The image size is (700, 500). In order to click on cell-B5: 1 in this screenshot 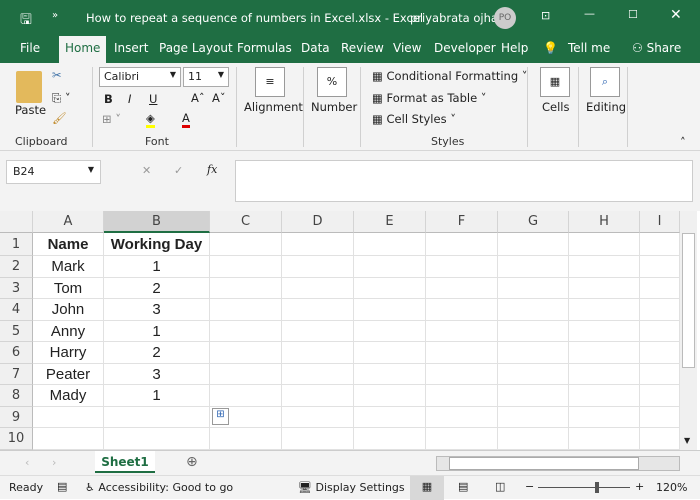, I will do `click(157, 331)`.